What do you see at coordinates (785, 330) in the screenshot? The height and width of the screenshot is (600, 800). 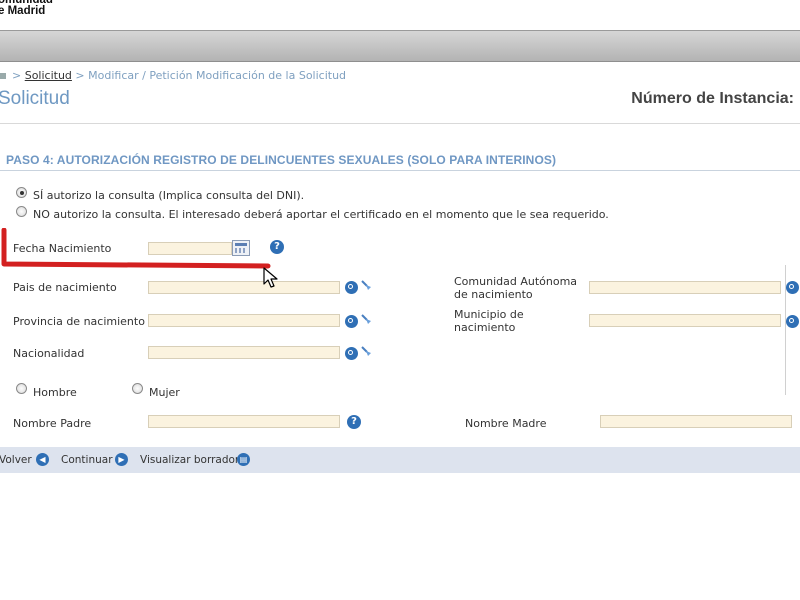 I see `column-divider` at bounding box center [785, 330].